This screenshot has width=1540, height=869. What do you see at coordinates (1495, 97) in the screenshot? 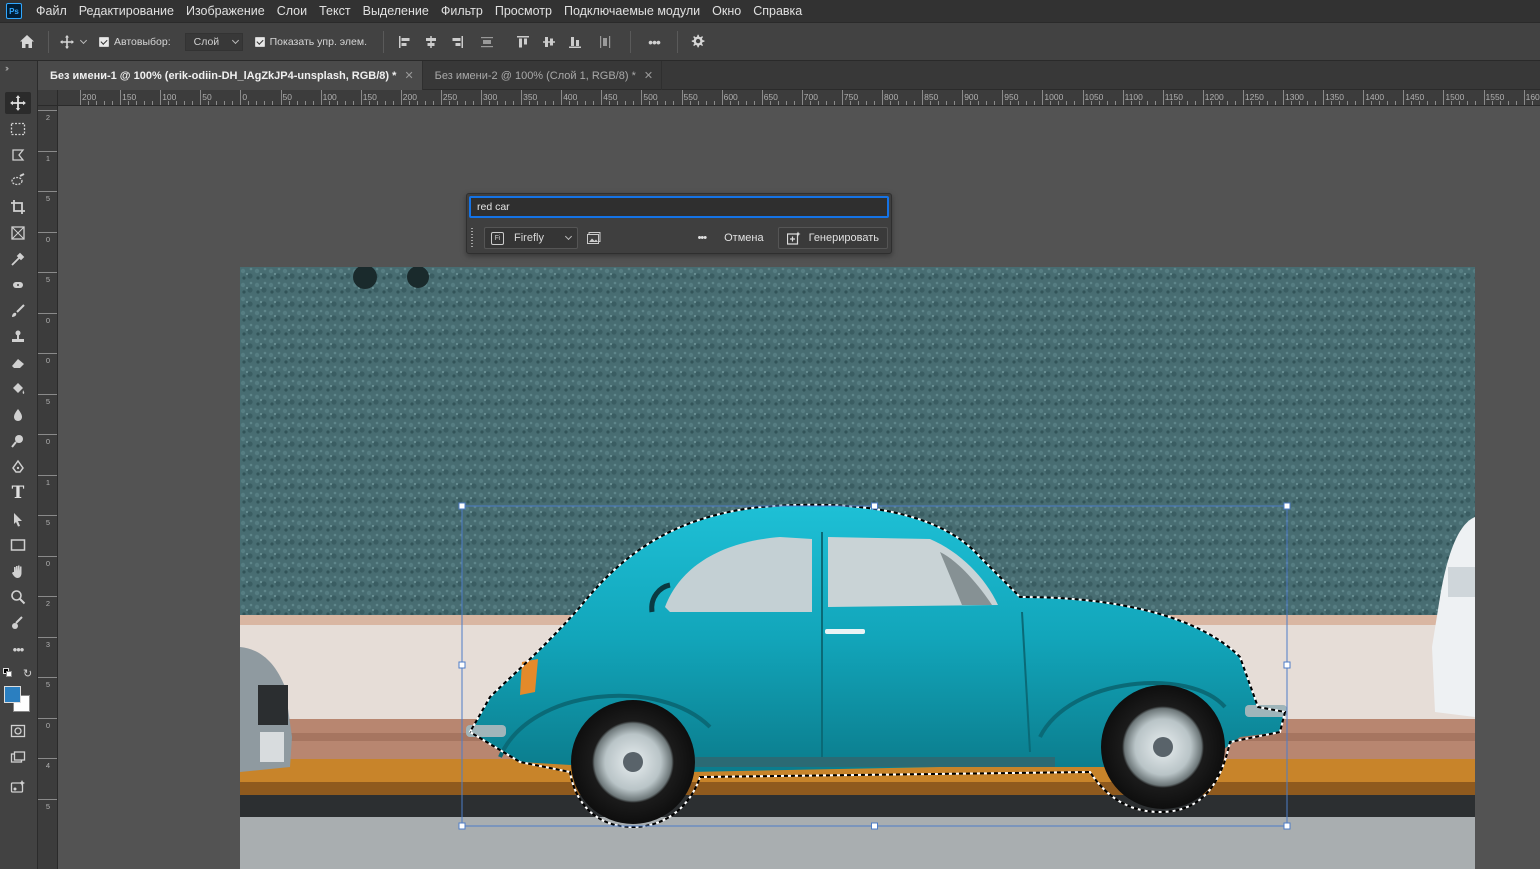
I see `ruler-tick-label: 1550` at bounding box center [1495, 97].